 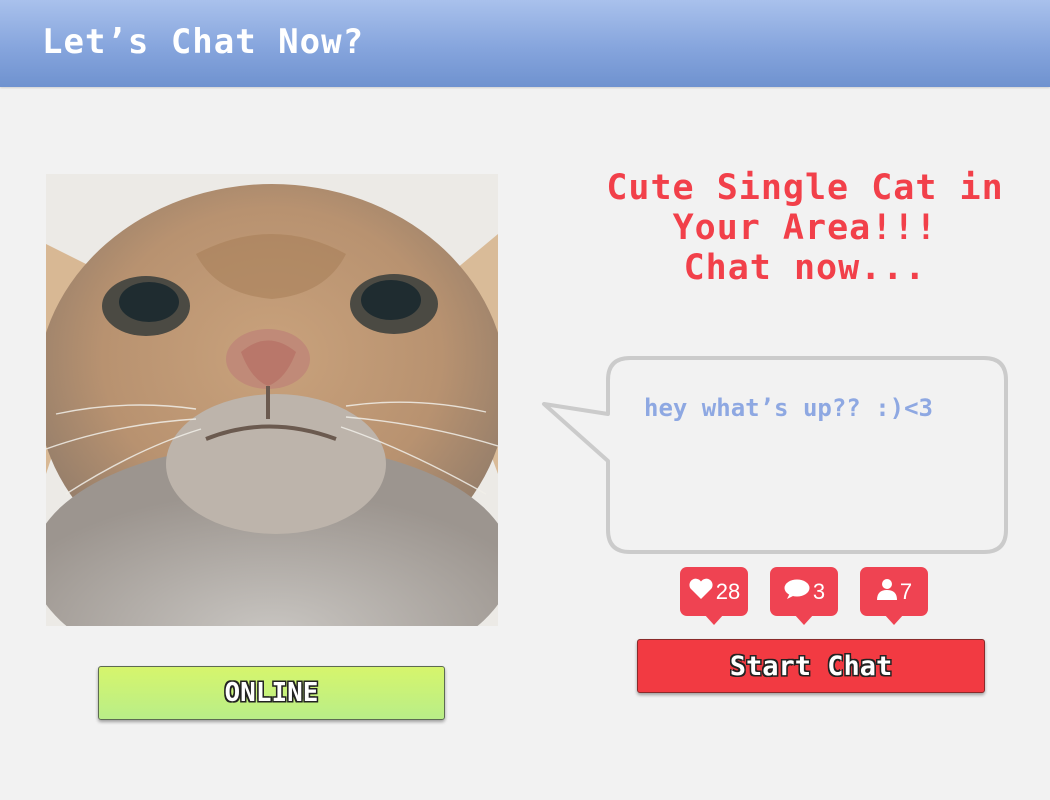 I want to click on heart-icon, so click(x=702, y=592).